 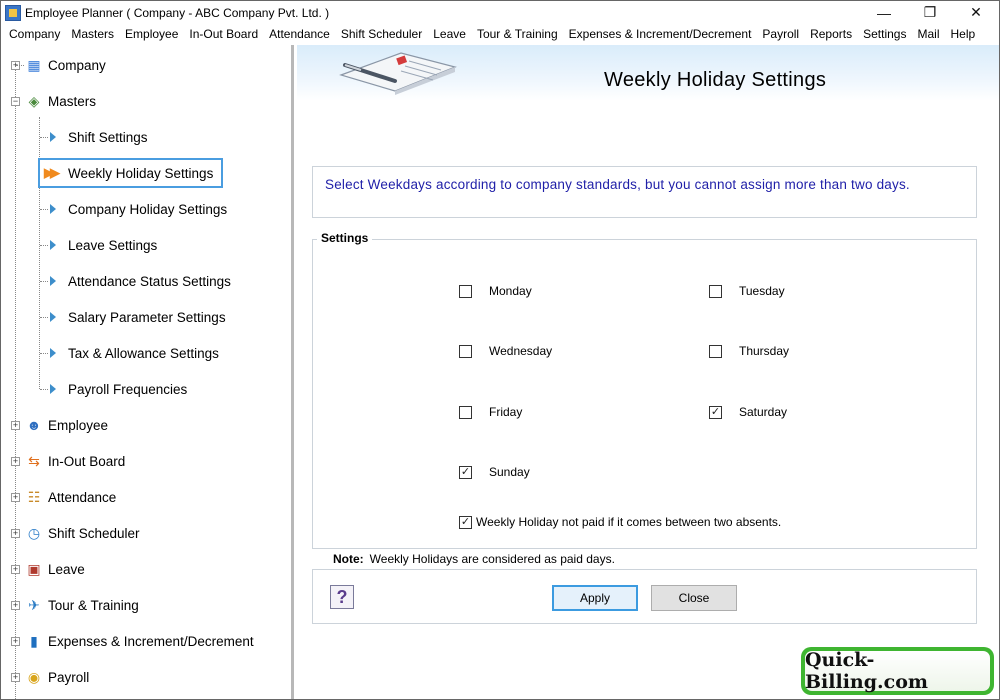 I want to click on tree-item-tax-allowance-settings: Tax & Allowance Settings, so click(x=134, y=353).